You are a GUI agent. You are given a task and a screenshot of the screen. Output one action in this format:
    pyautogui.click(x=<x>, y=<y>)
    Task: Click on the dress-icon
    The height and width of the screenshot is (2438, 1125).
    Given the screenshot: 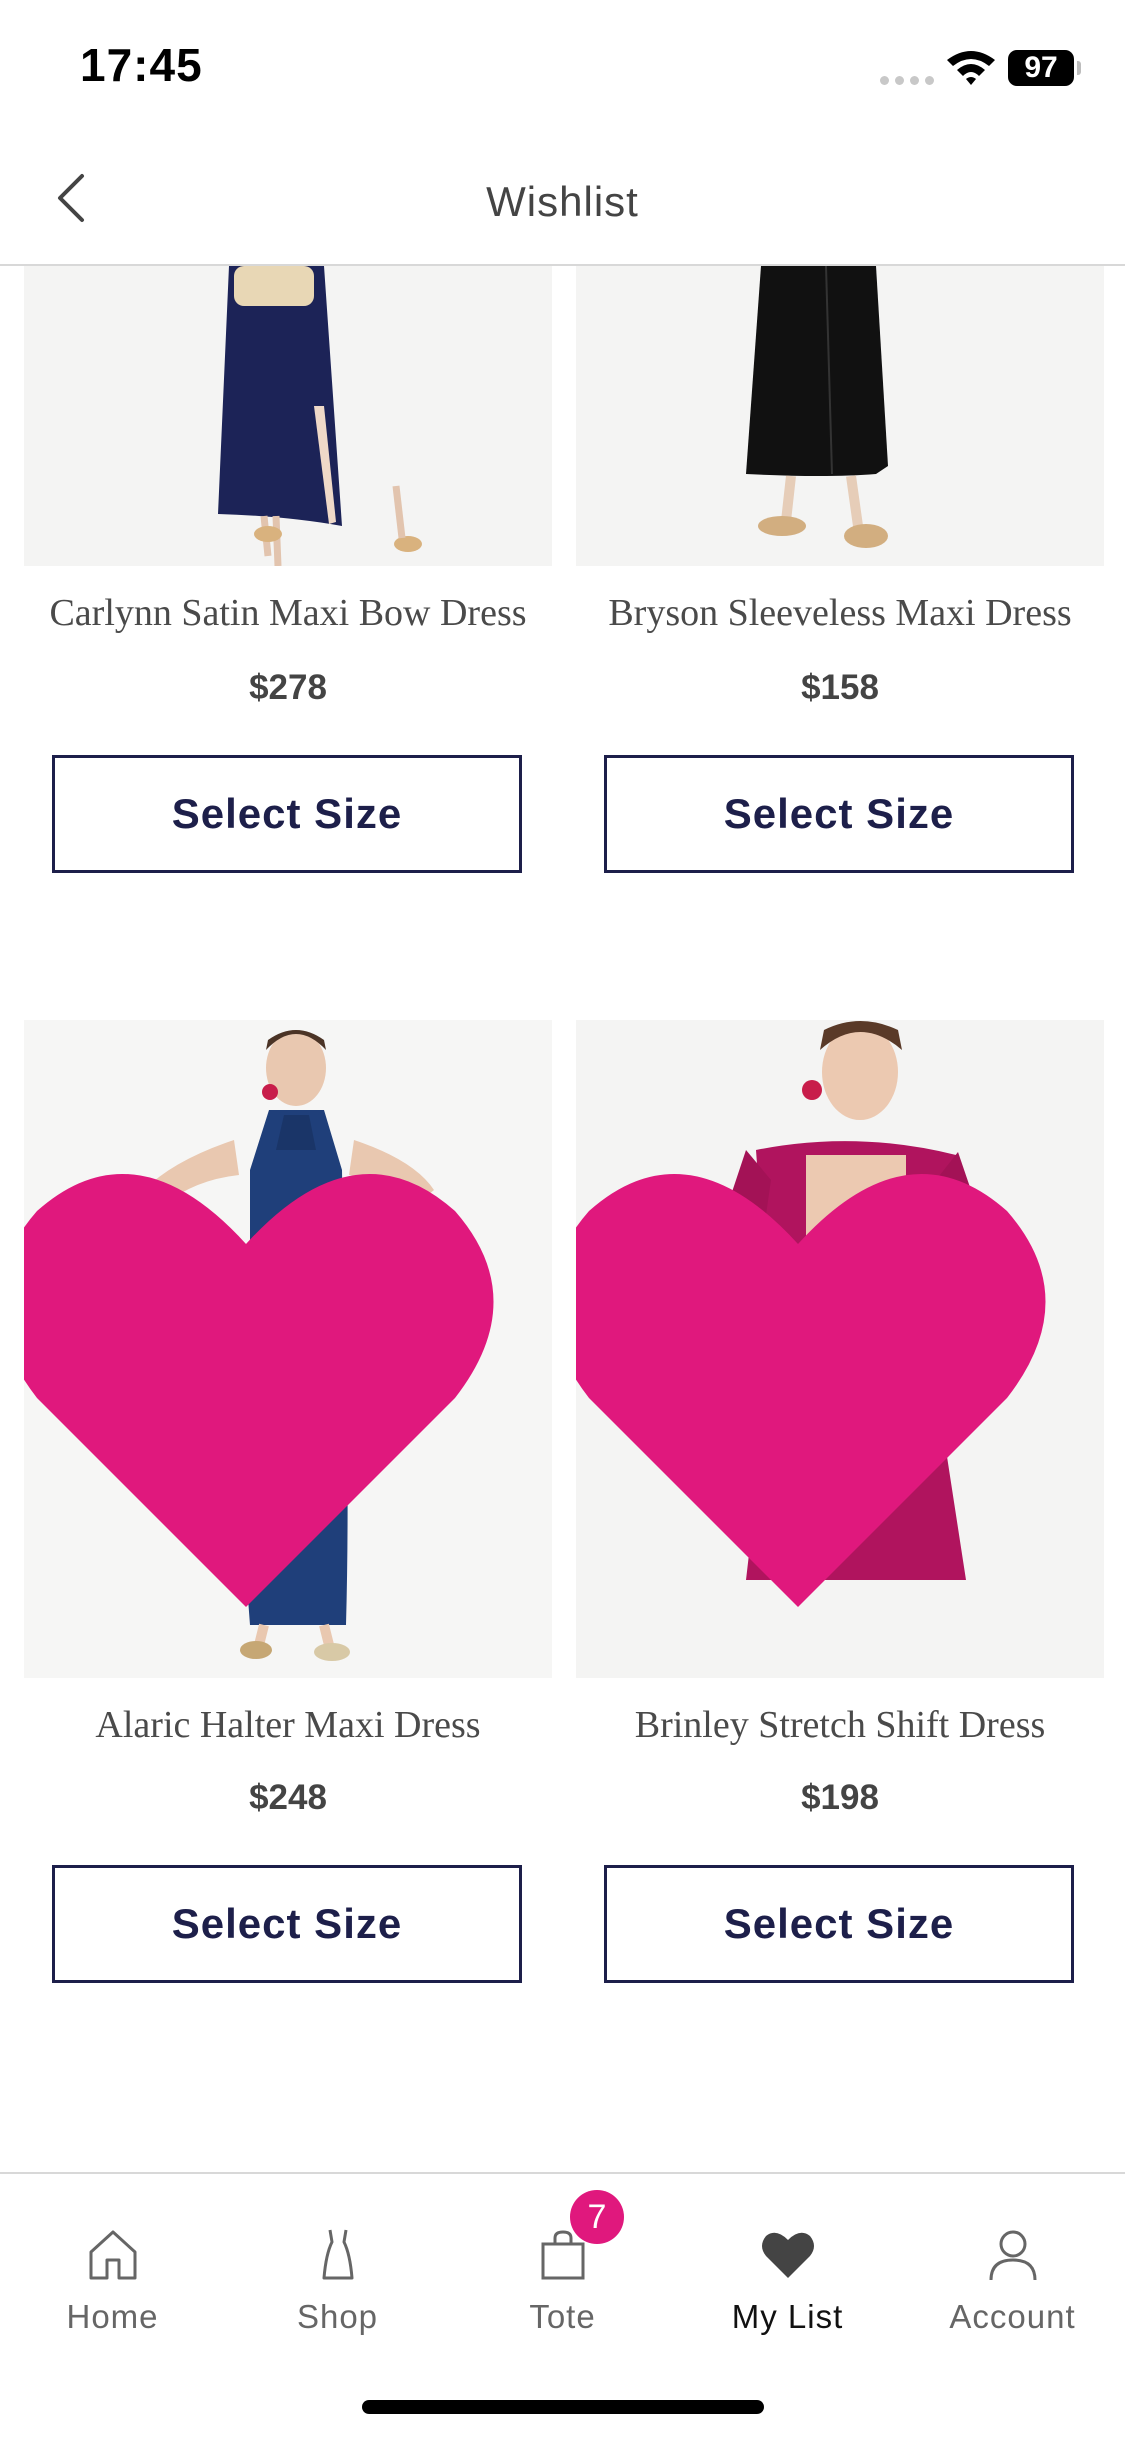 What is the action you would take?
    pyautogui.click(x=337, y=2254)
    